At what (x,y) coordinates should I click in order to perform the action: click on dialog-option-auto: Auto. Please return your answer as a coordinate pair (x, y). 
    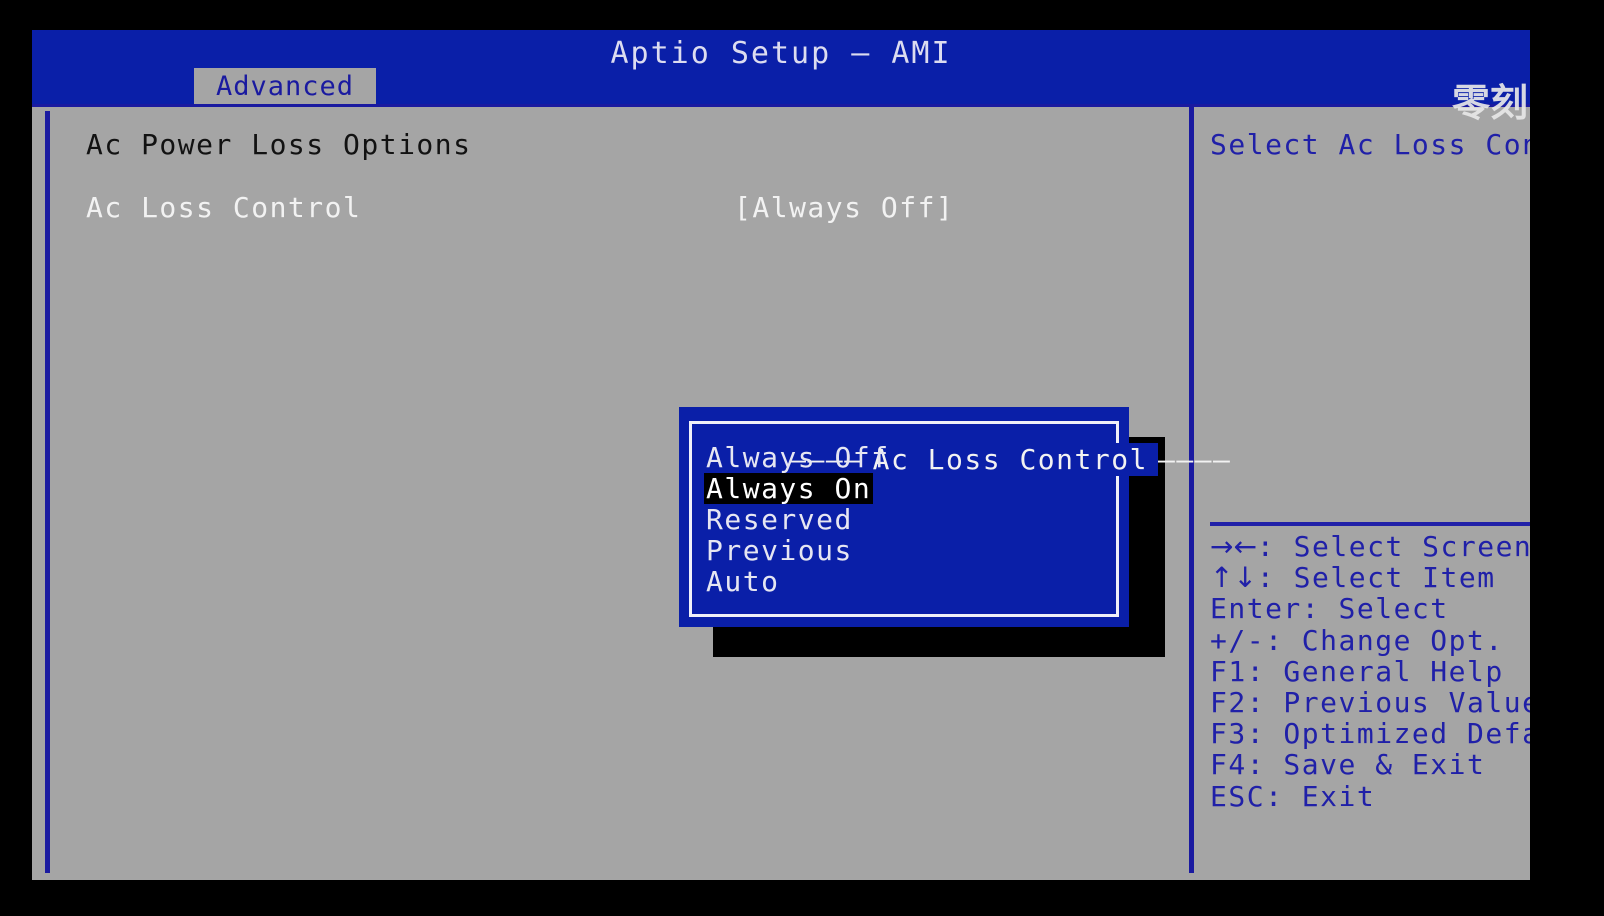
    Looking at the image, I should click on (742, 581).